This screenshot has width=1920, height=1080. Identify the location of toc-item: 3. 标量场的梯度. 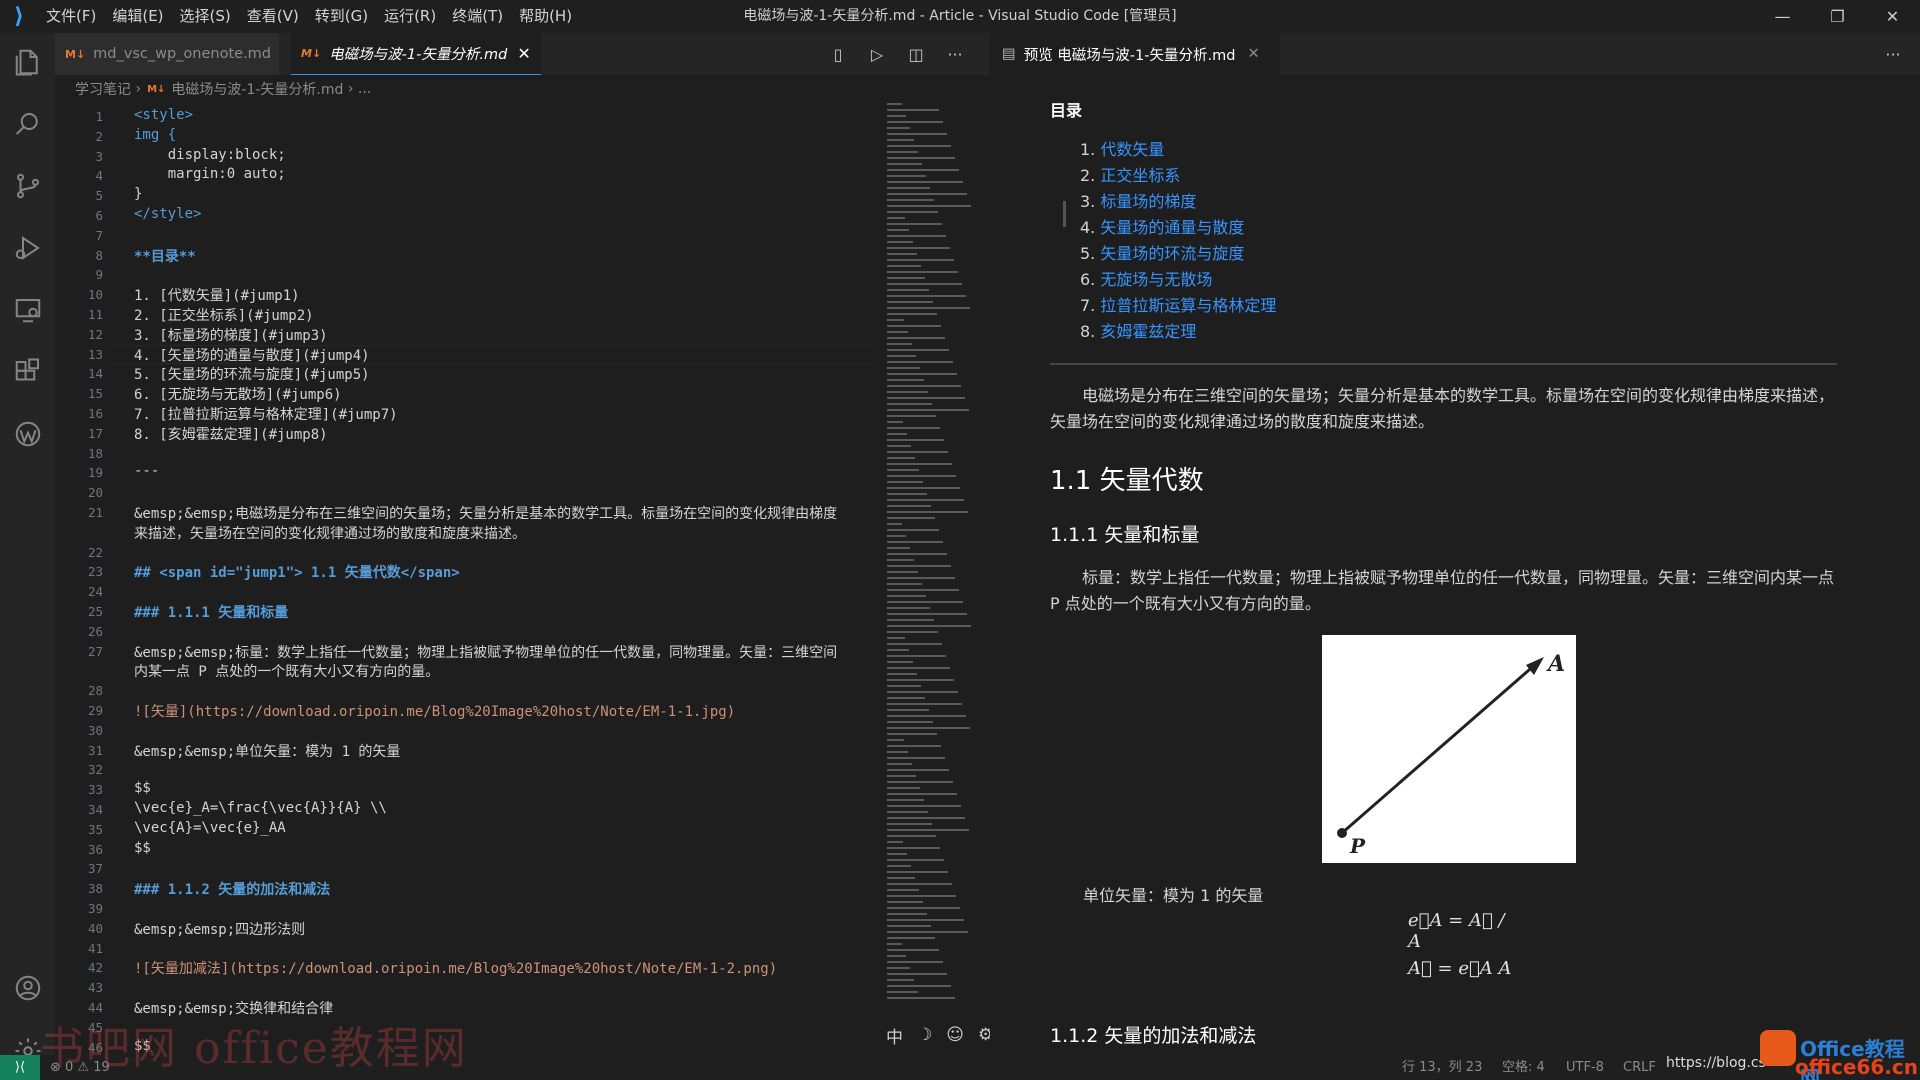
(1138, 201).